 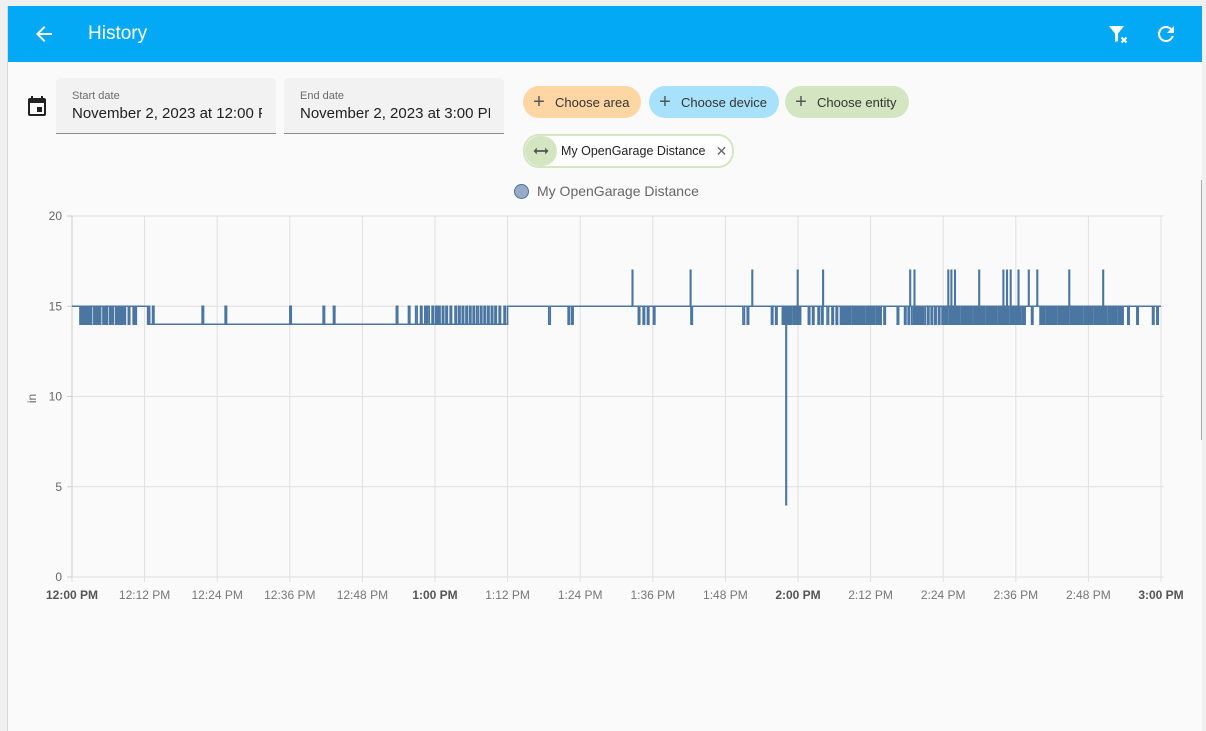 I want to click on y-tick-label: 20, so click(x=56, y=216).